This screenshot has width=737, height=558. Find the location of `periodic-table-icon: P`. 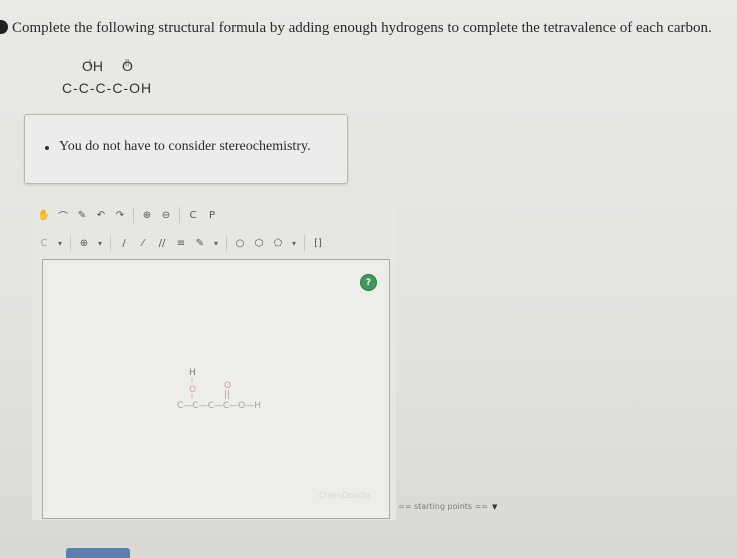

periodic-table-icon: P is located at coordinates (212, 215).